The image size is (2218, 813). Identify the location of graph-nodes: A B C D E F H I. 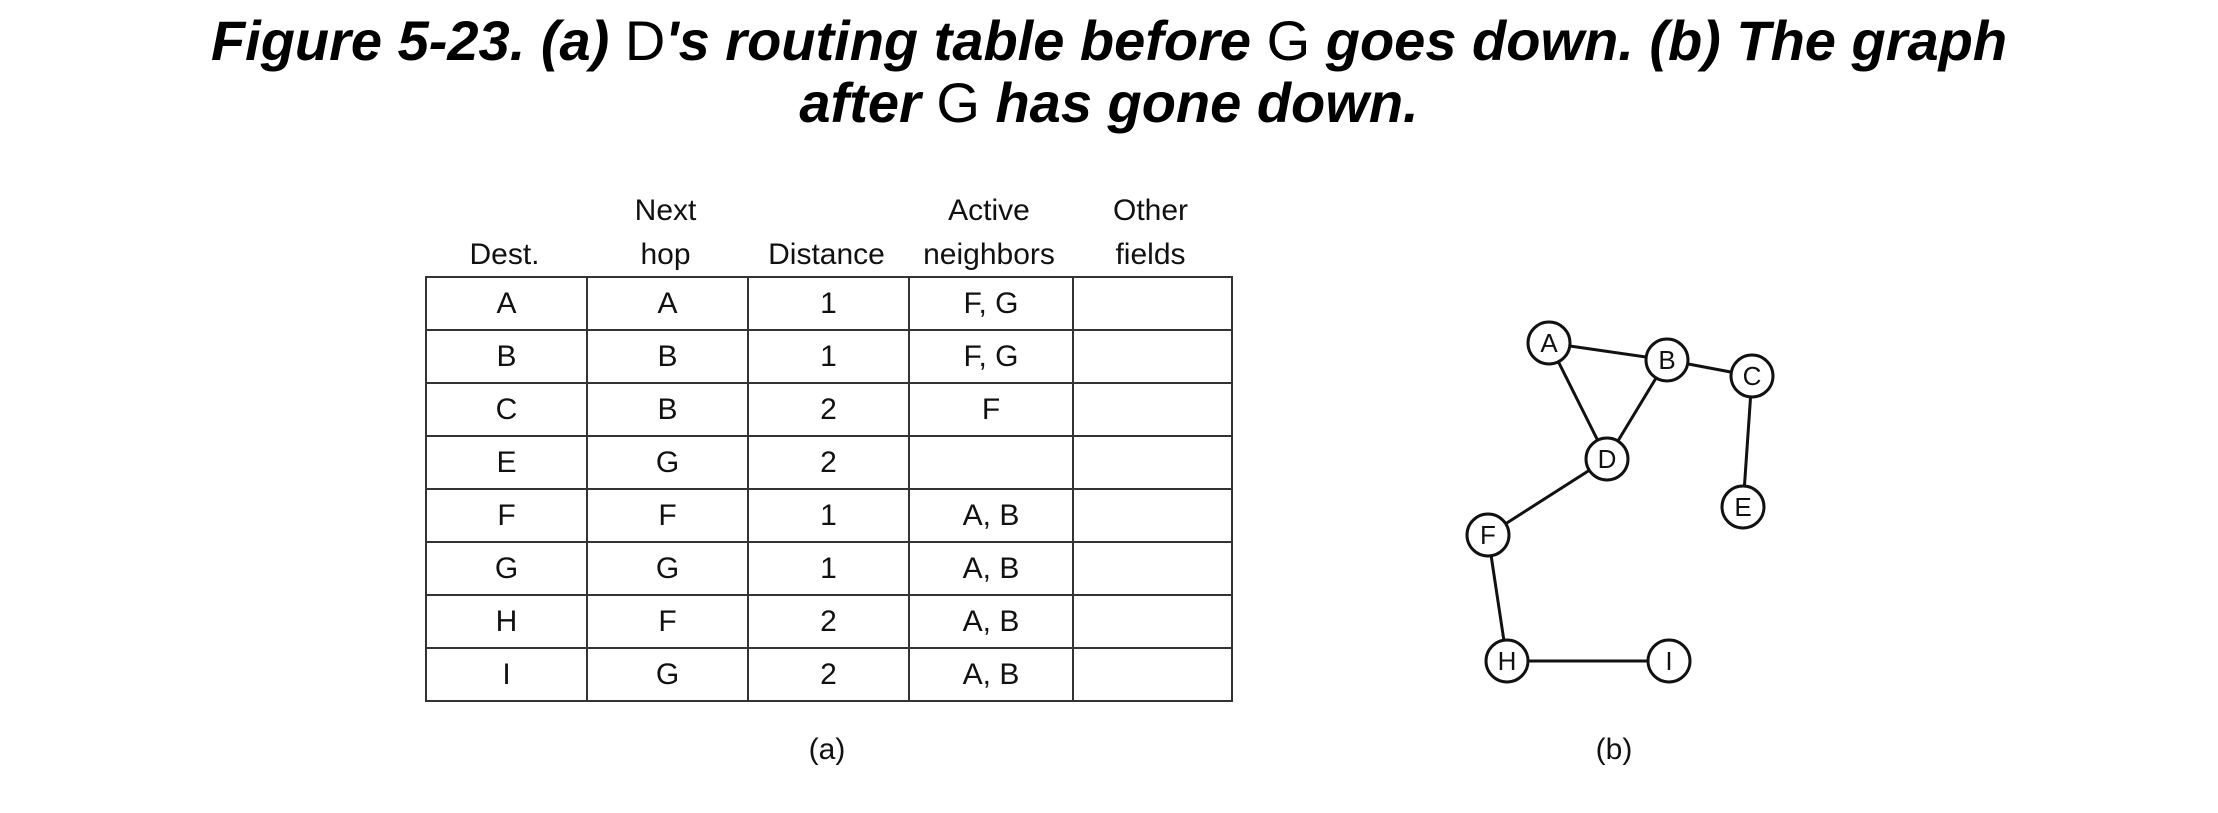
(1620, 502).